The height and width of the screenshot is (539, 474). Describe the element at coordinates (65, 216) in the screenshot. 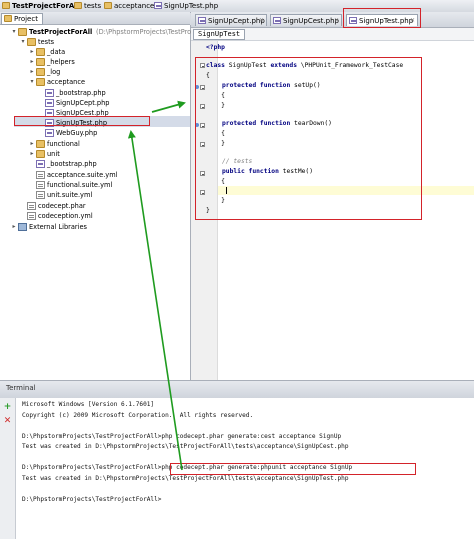

I see `tree-item-label: codeception.yml` at that location.